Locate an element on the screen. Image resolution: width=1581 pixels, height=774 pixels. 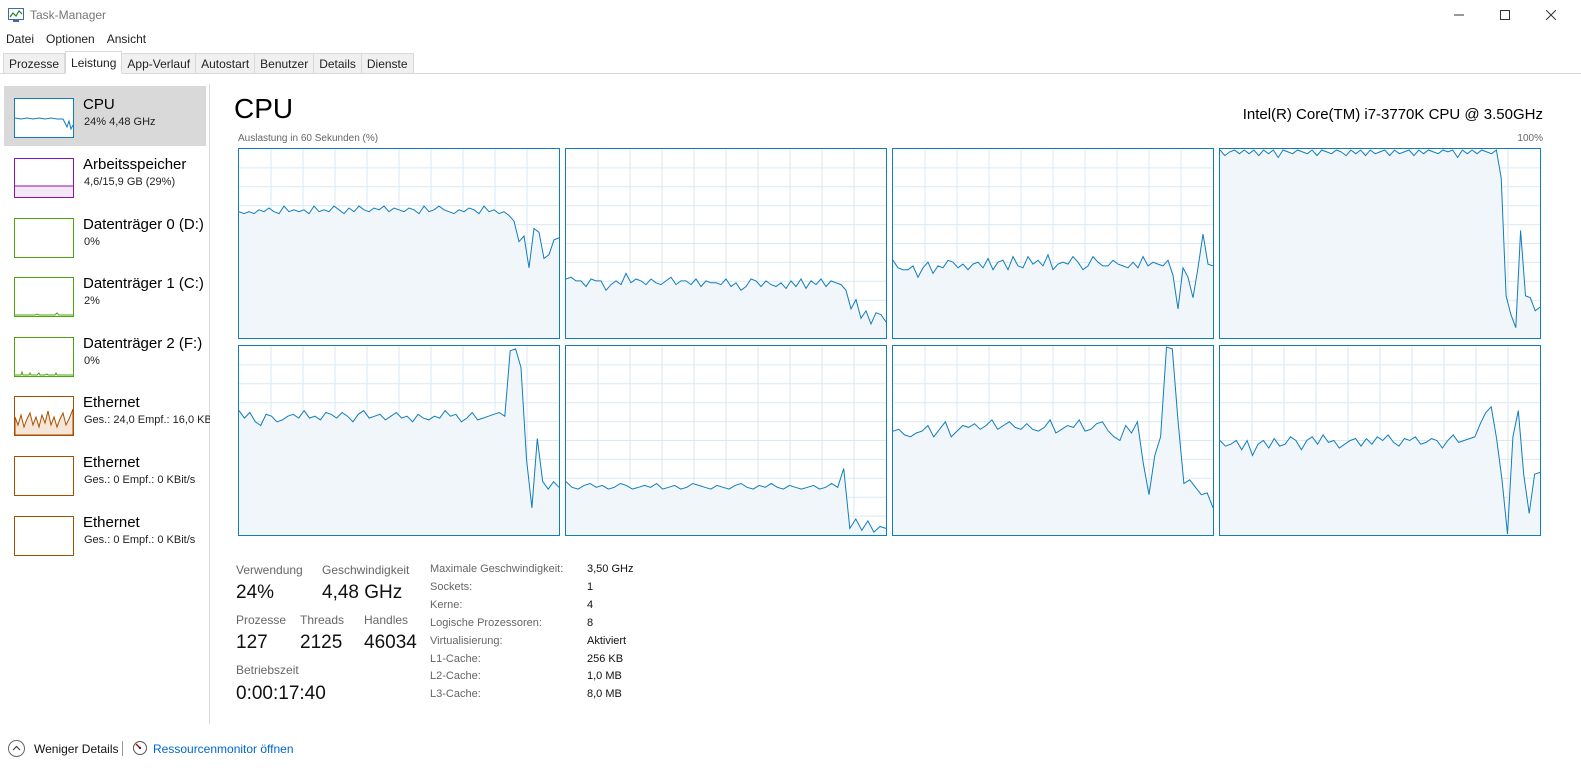
tab-autostart: Autostart is located at coordinates (226, 63).